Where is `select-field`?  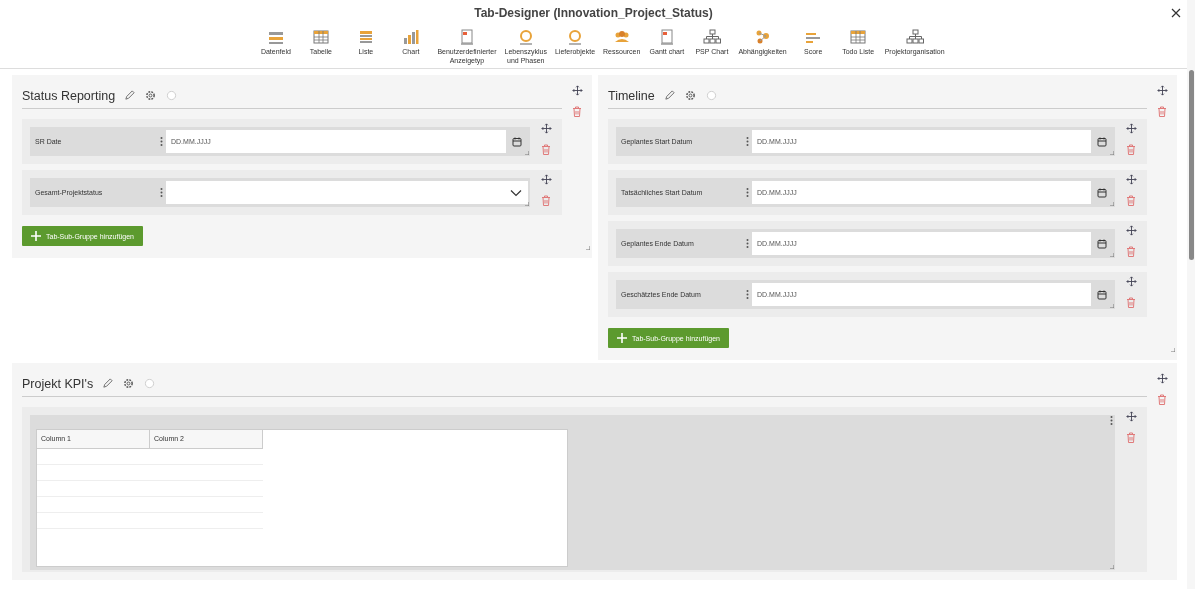
select-field is located at coordinates (347, 192).